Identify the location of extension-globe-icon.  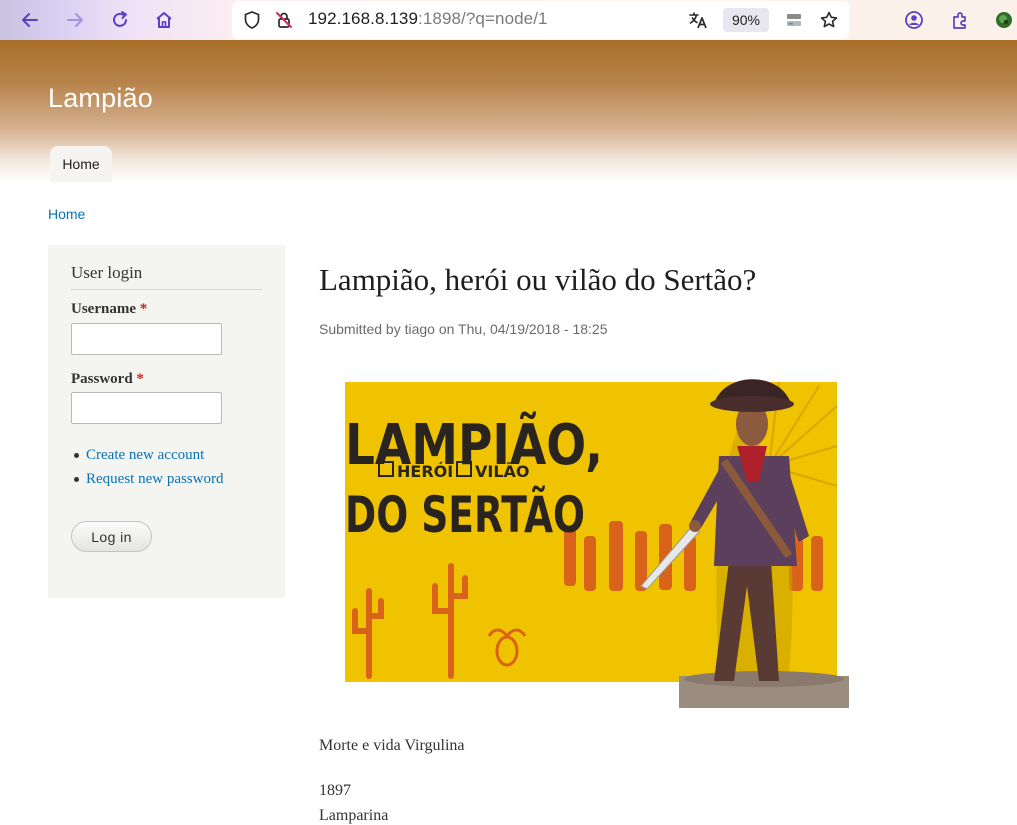
(1003, 20).